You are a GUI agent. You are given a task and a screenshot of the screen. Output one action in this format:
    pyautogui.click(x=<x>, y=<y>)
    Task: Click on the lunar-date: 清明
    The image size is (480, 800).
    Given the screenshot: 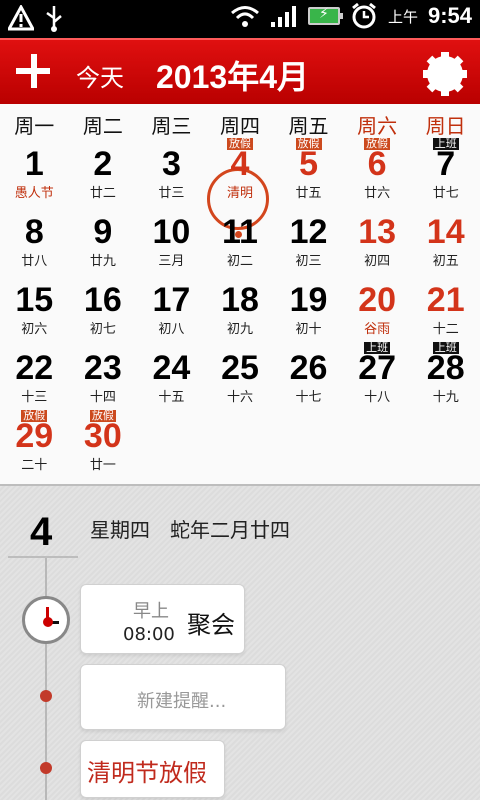 What is the action you would take?
    pyautogui.click(x=239, y=193)
    